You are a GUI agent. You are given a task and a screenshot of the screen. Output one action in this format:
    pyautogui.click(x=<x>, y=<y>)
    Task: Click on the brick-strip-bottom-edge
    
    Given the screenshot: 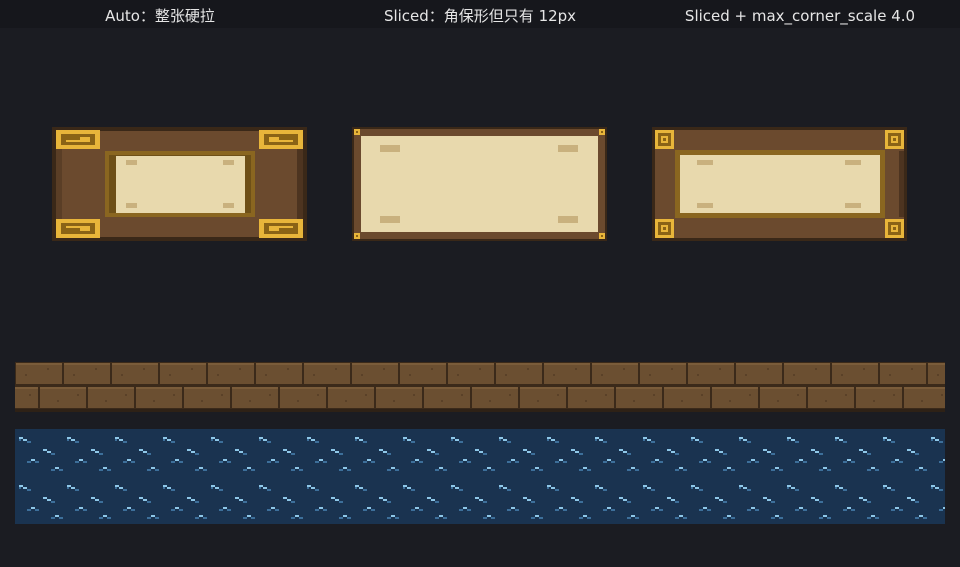 What is the action you would take?
    pyautogui.click(x=480, y=410)
    